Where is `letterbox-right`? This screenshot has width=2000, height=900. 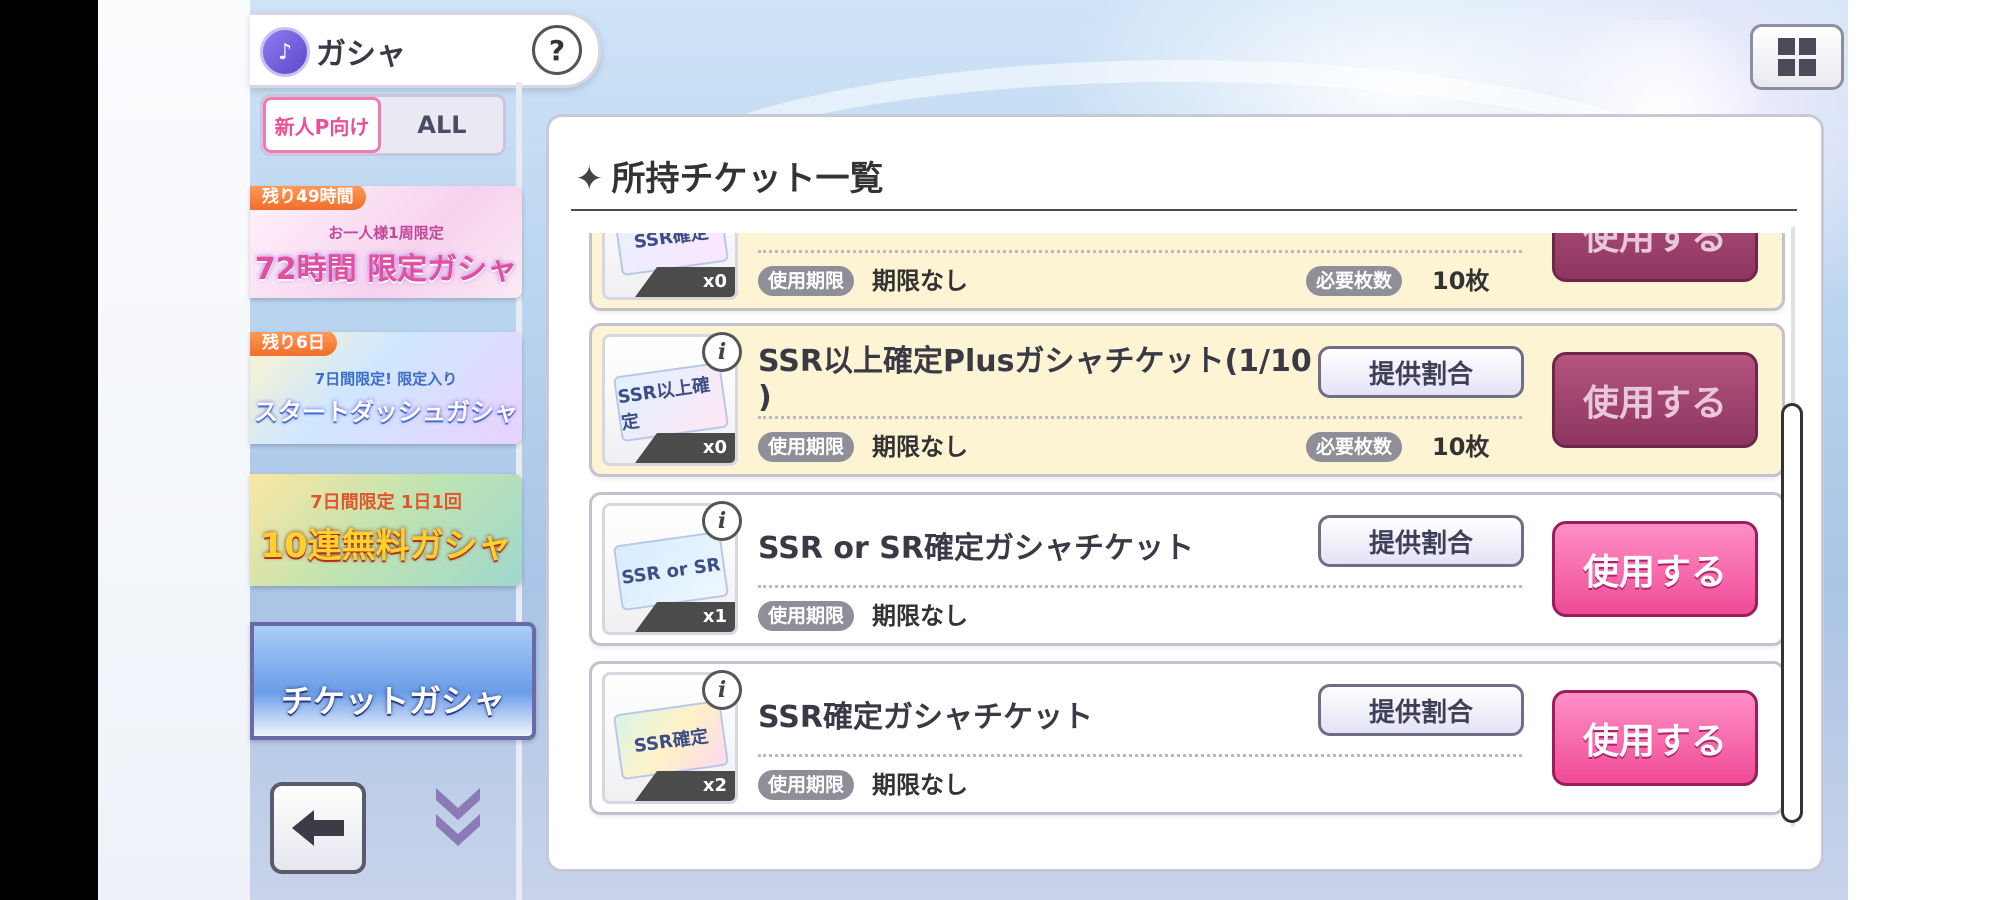 letterbox-right is located at coordinates (1924, 450).